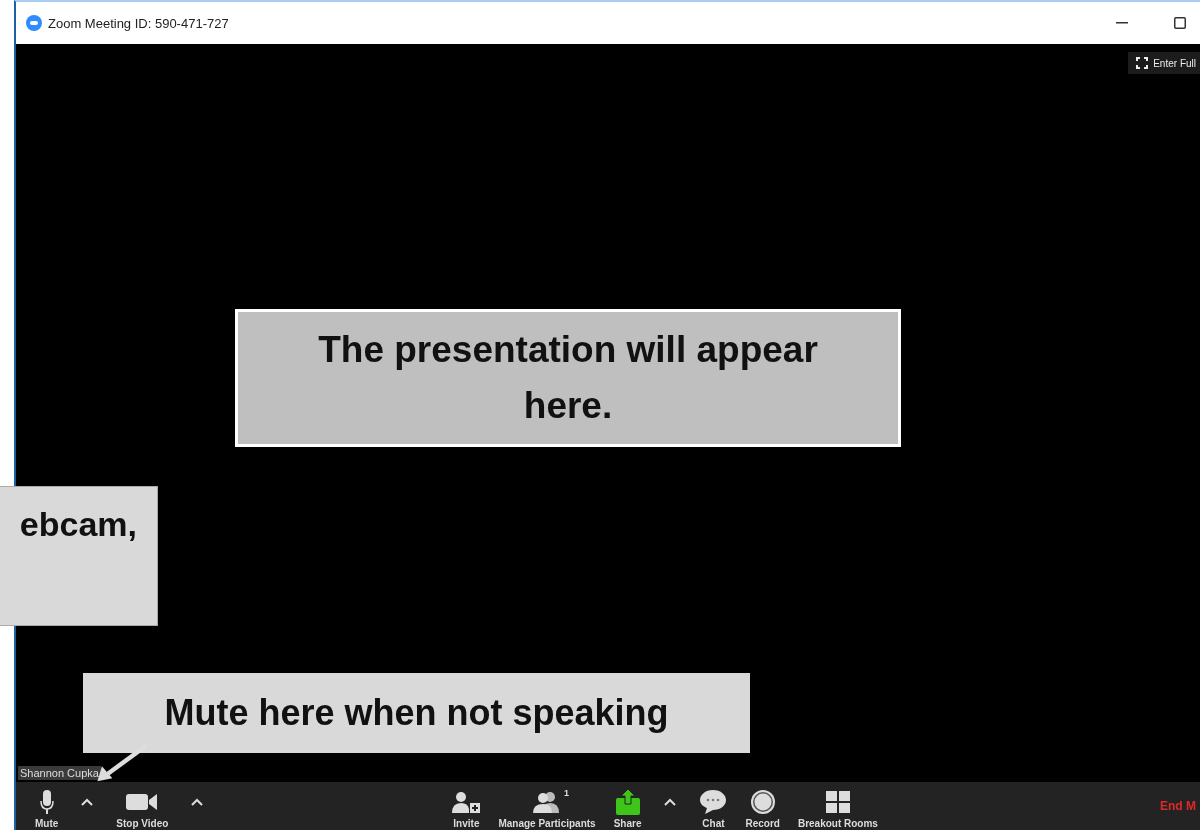  Describe the element at coordinates (142, 806) in the screenshot. I see `toolbar-button: Stop Video` at that location.